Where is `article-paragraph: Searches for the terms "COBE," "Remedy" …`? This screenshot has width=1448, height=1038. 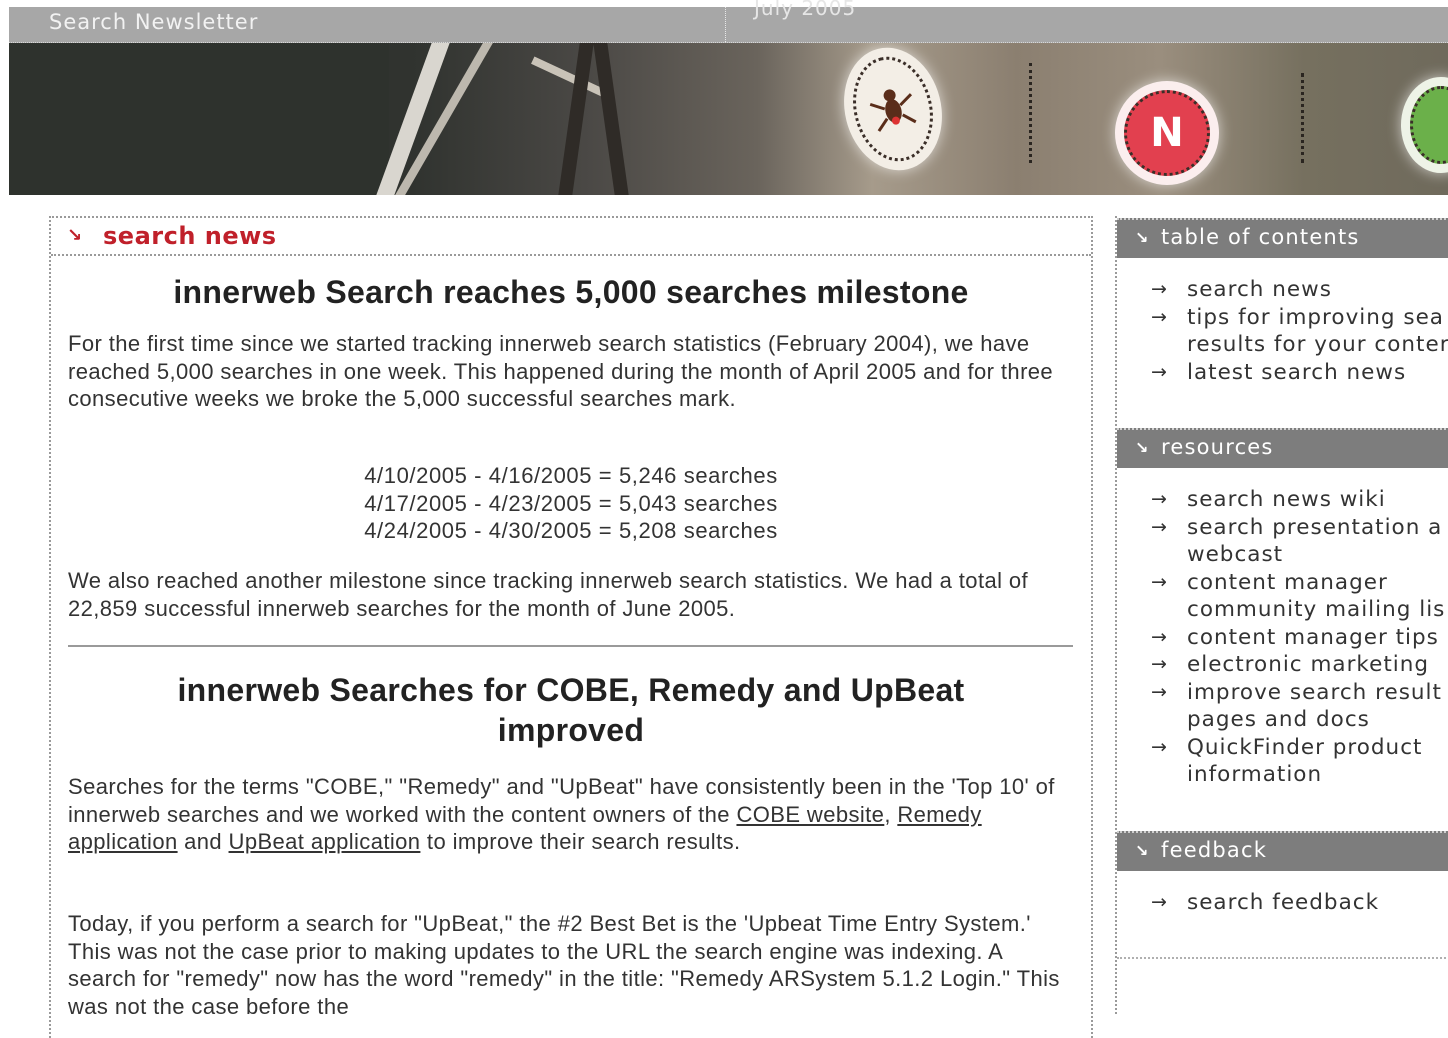
article-paragraph: Searches for the terms "COBE," "Remedy" … is located at coordinates (570, 814).